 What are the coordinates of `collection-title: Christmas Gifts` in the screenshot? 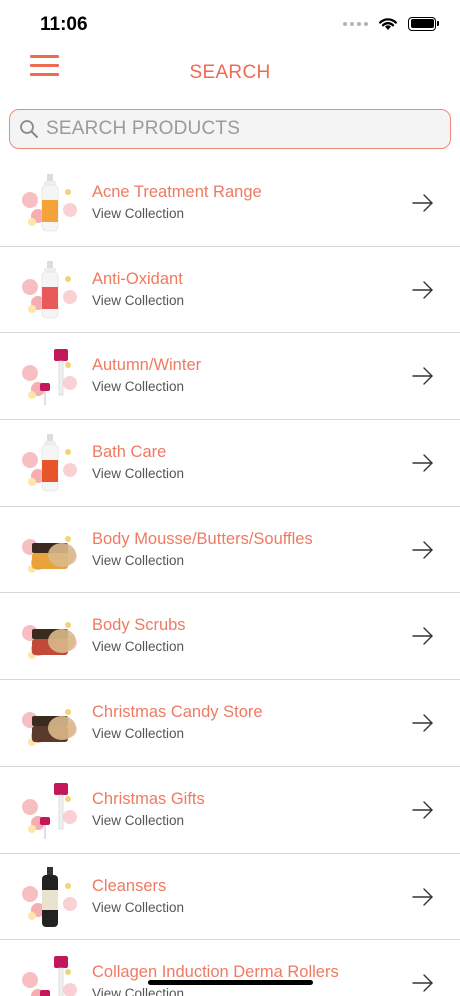 It's located at (148, 798).